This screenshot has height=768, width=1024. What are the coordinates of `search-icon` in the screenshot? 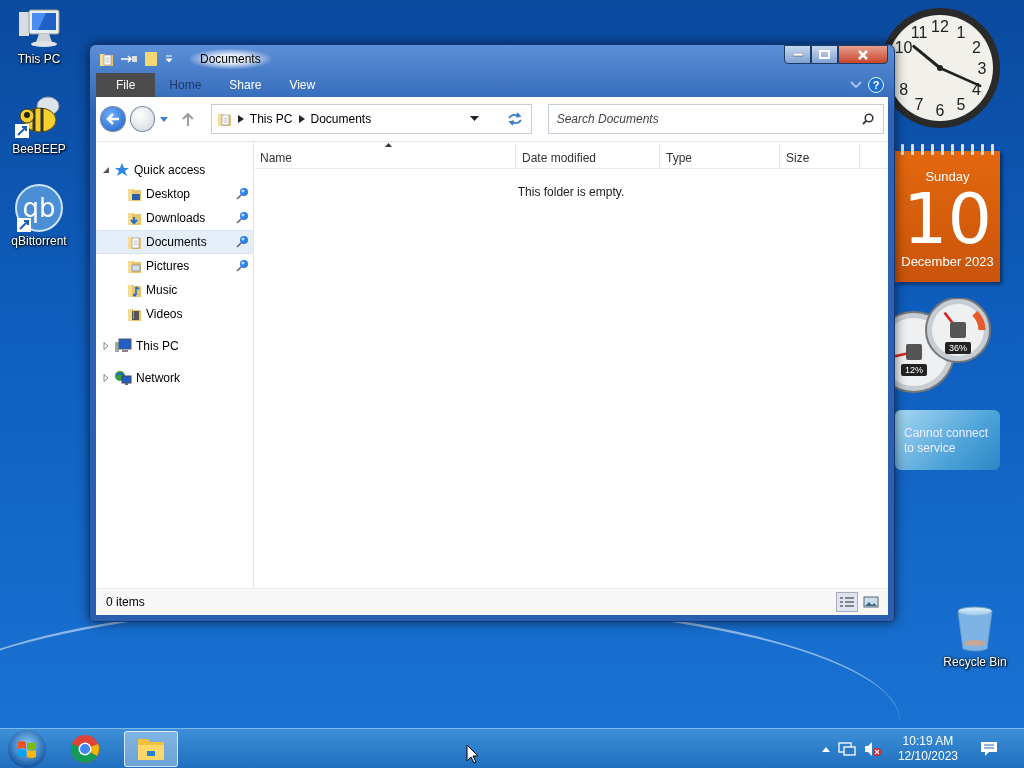 It's located at (868, 119).